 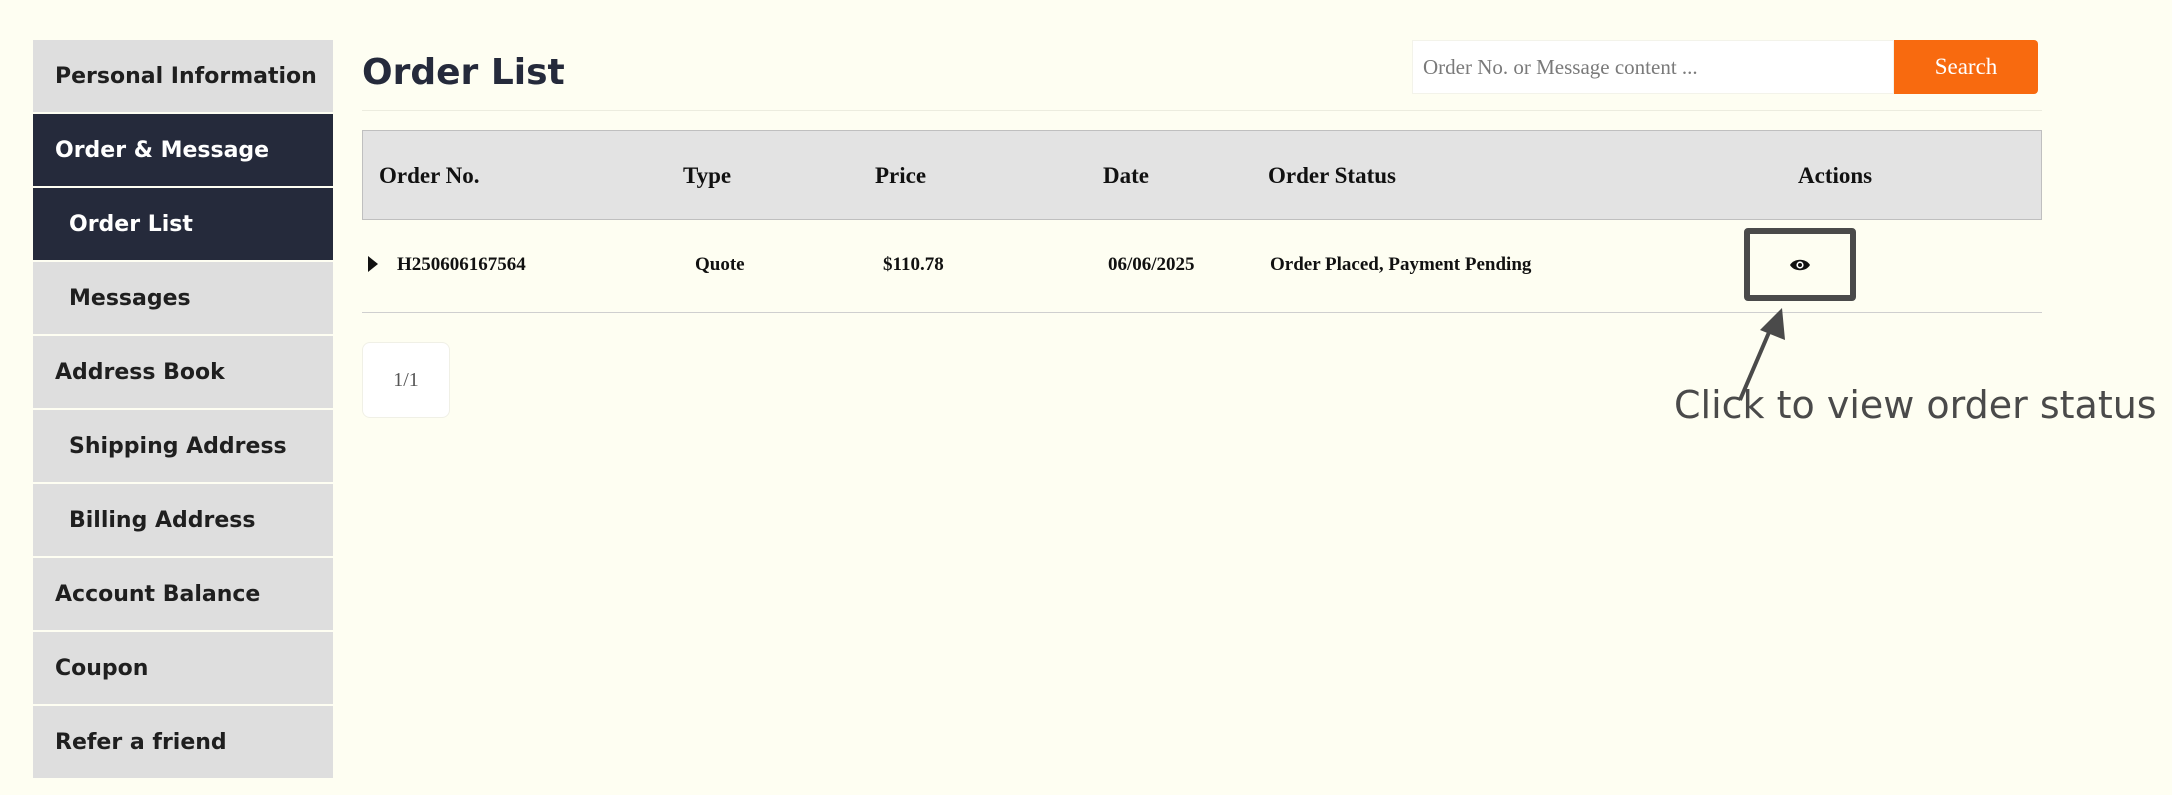 I want to click on sidebar-item-shipping-address: Shipping Address, so click(x=183, y=446).